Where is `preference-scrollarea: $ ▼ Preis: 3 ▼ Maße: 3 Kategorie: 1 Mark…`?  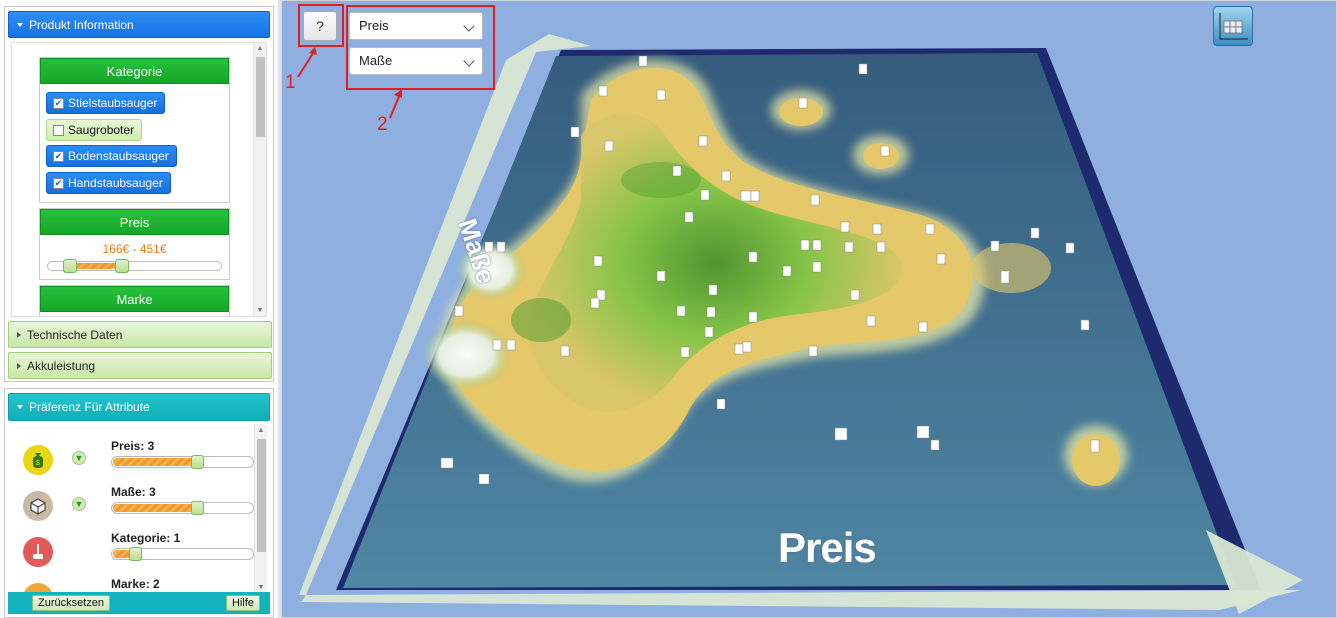 preference-scrollarea: $ ▼ Preis: 3 ▼ Maße: 3 Kategorie: 1 Mark… is located at coordinates (139, 509).